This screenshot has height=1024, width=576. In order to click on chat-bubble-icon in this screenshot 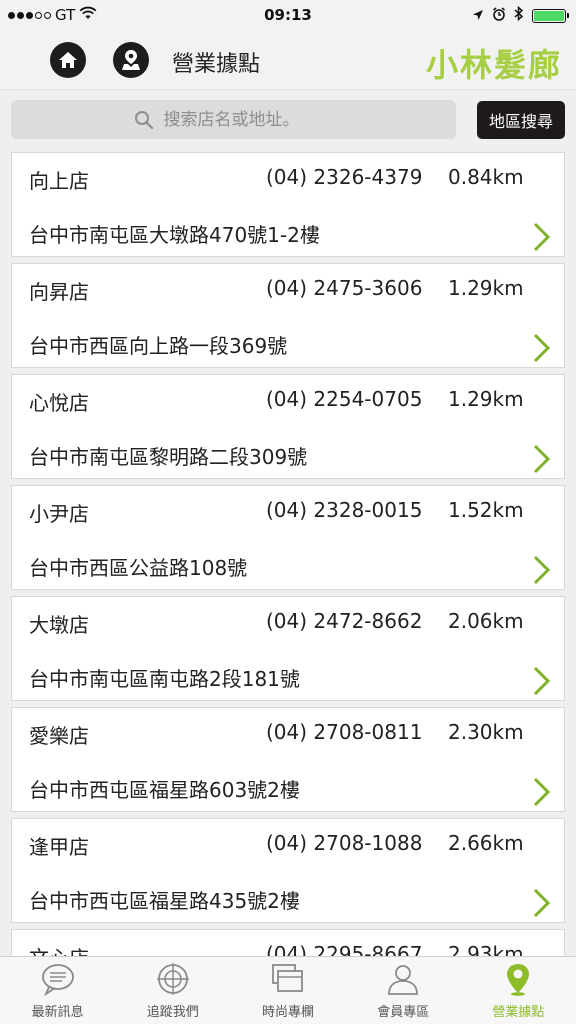, I will do `click(58, 979)`.